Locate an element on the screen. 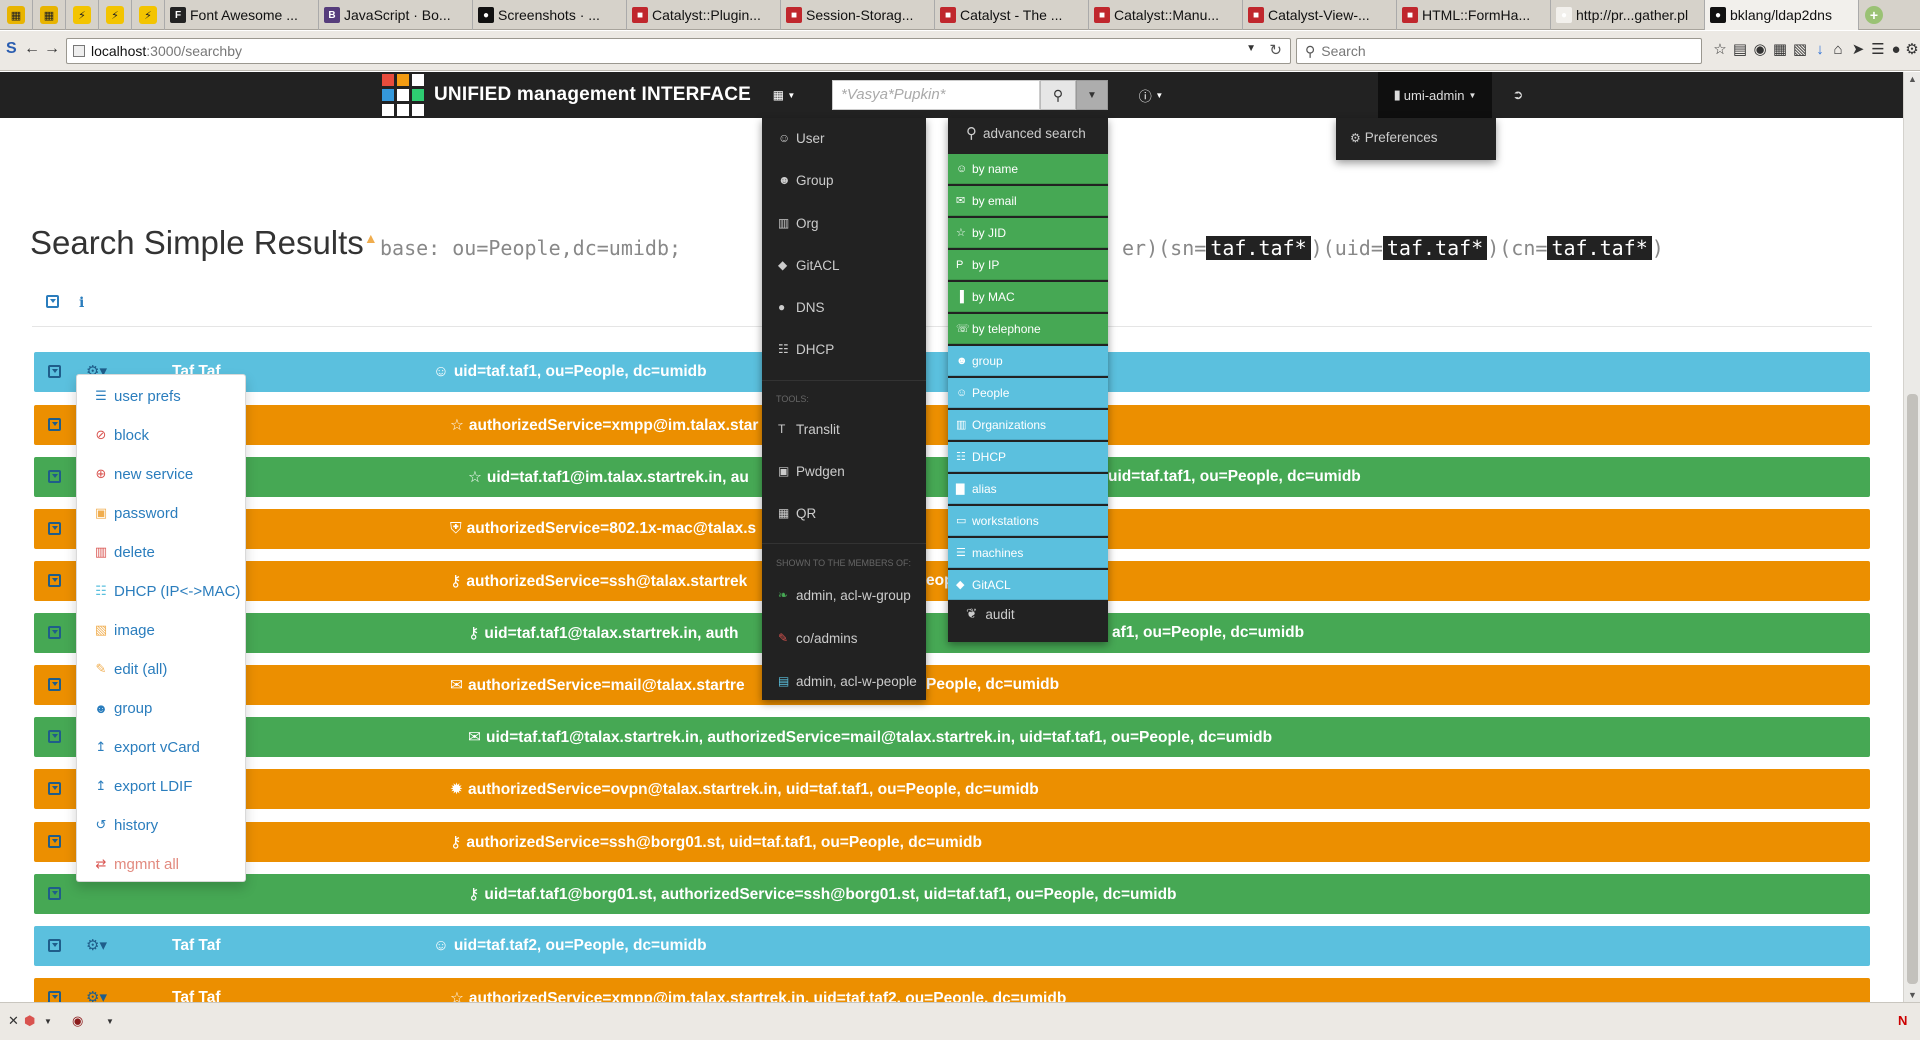 This screenshot has width=1920, height=1040. adblock-icon: ⬢ is located at coordinates (29, 1021).